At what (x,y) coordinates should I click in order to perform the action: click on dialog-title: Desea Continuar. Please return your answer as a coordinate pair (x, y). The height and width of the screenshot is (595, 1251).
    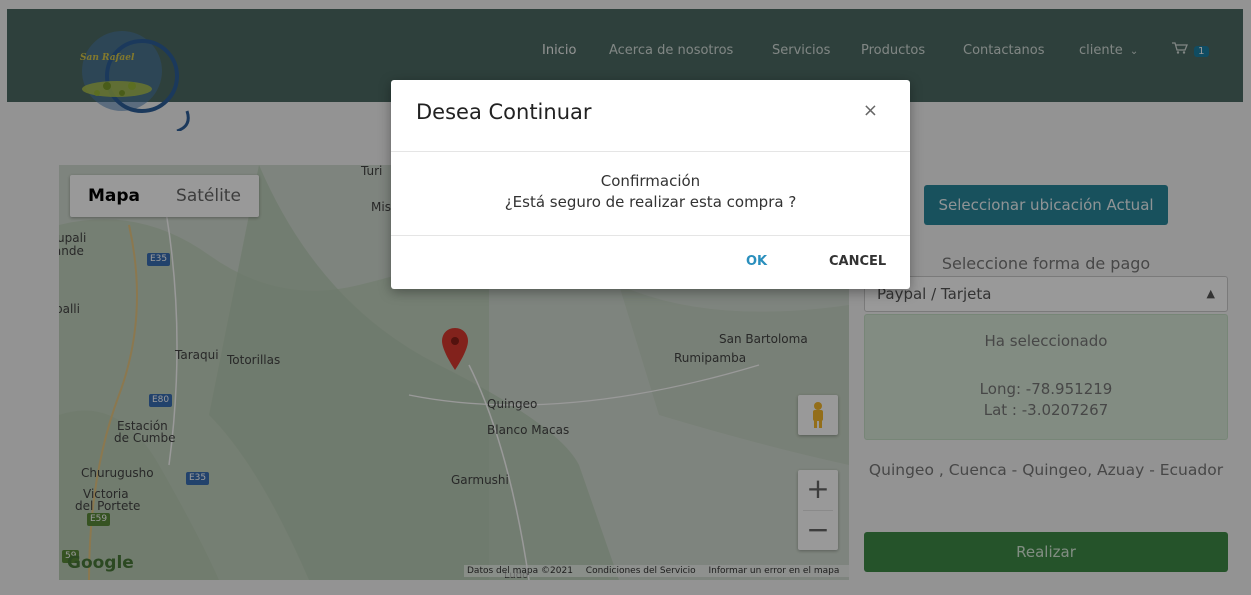
    Looking at the image, I should click on (504, 112).